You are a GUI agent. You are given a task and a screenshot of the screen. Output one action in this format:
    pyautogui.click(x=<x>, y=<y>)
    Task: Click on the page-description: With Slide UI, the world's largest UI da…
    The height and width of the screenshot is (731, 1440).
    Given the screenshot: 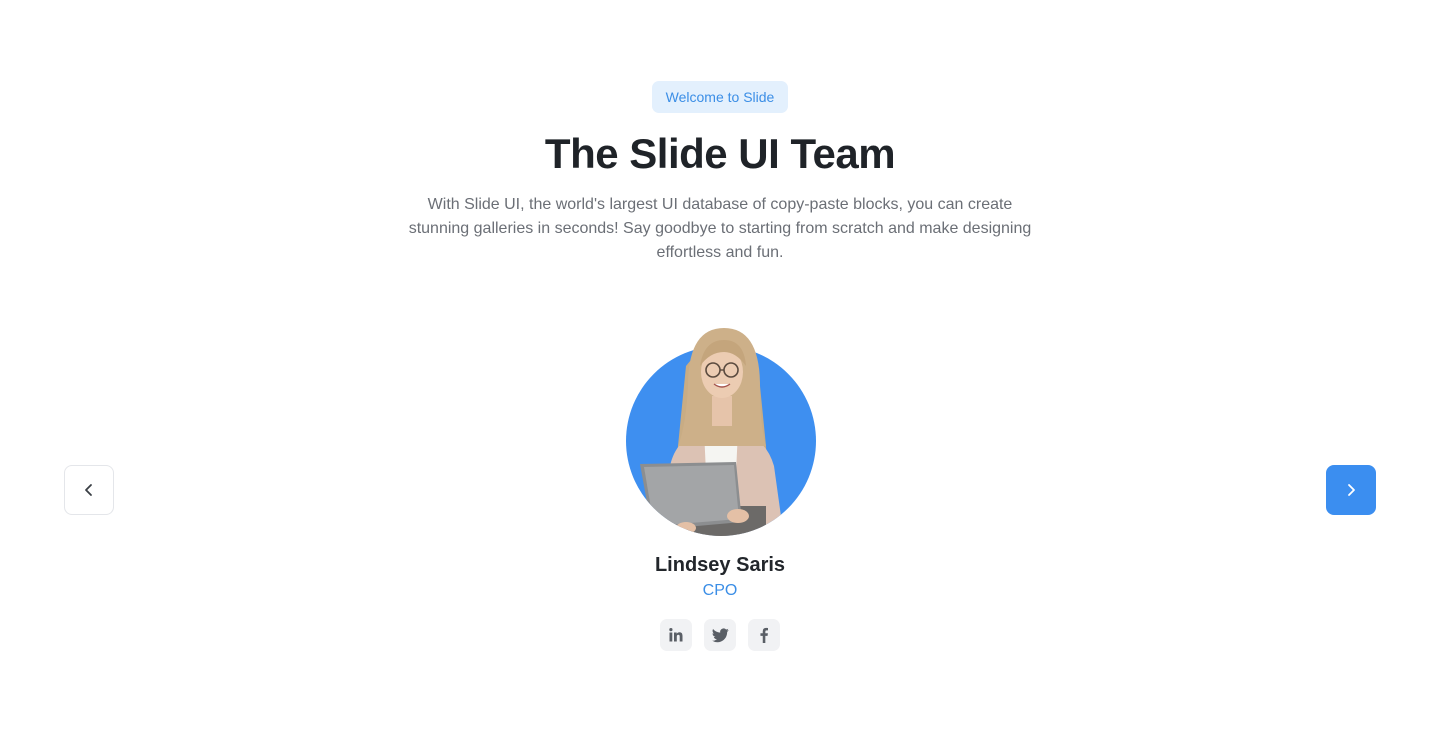 What is the action you would take?
    pyautogui.click(x=720, y=228)
    